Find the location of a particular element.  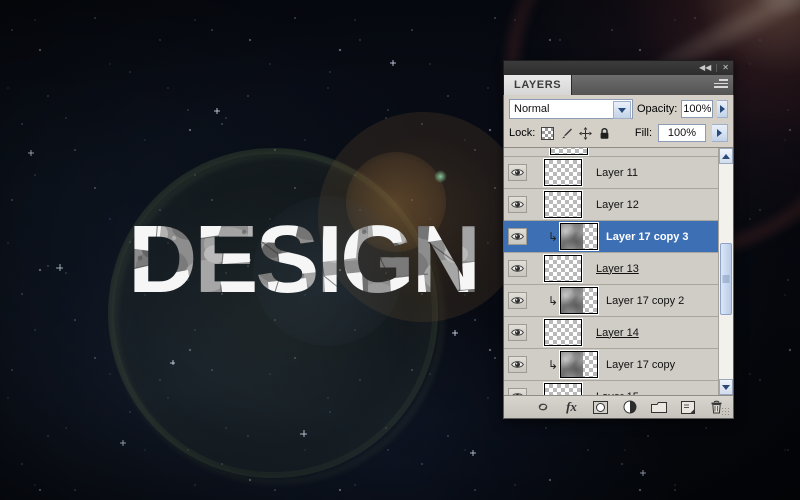

table-row: Layer 14 is located at coordinates (611, 333).